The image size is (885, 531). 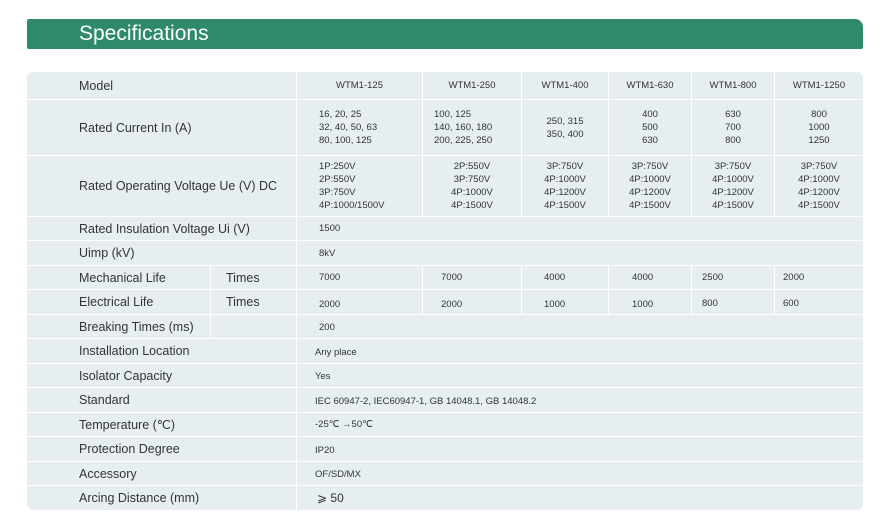 What do you see at coordinates (136, 326) in the screenshot?
I see `row-label-breaking-times: Breaking Times (ms)` at bounding box center [136, 326].